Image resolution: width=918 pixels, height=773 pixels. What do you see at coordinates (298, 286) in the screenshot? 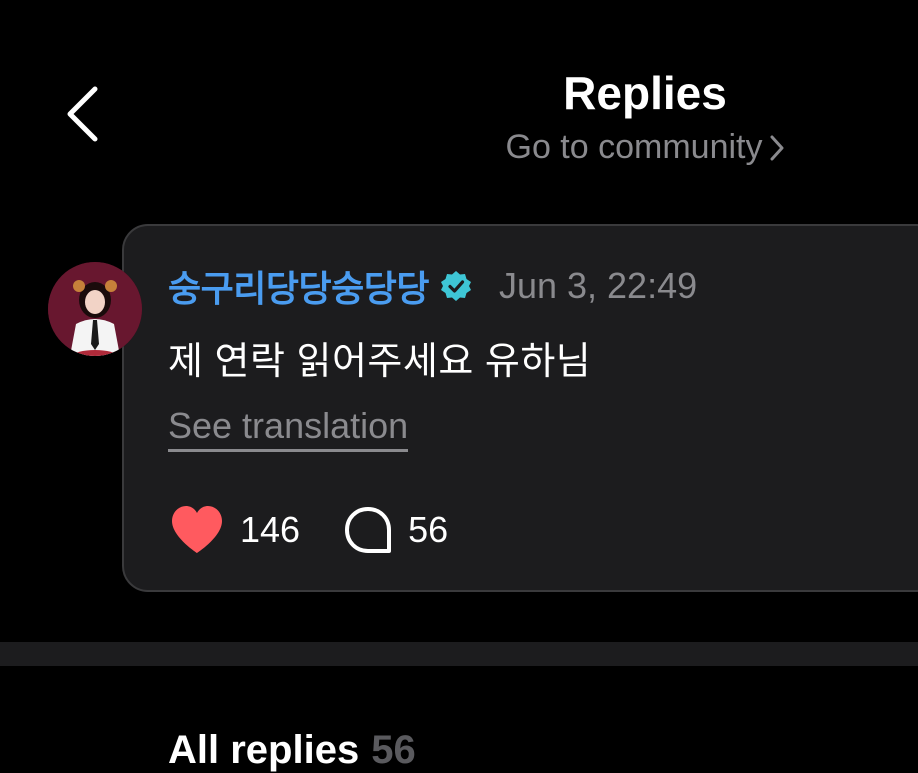
I see `username: 숭구리당당숭당당` at bounding box center [298, 286].